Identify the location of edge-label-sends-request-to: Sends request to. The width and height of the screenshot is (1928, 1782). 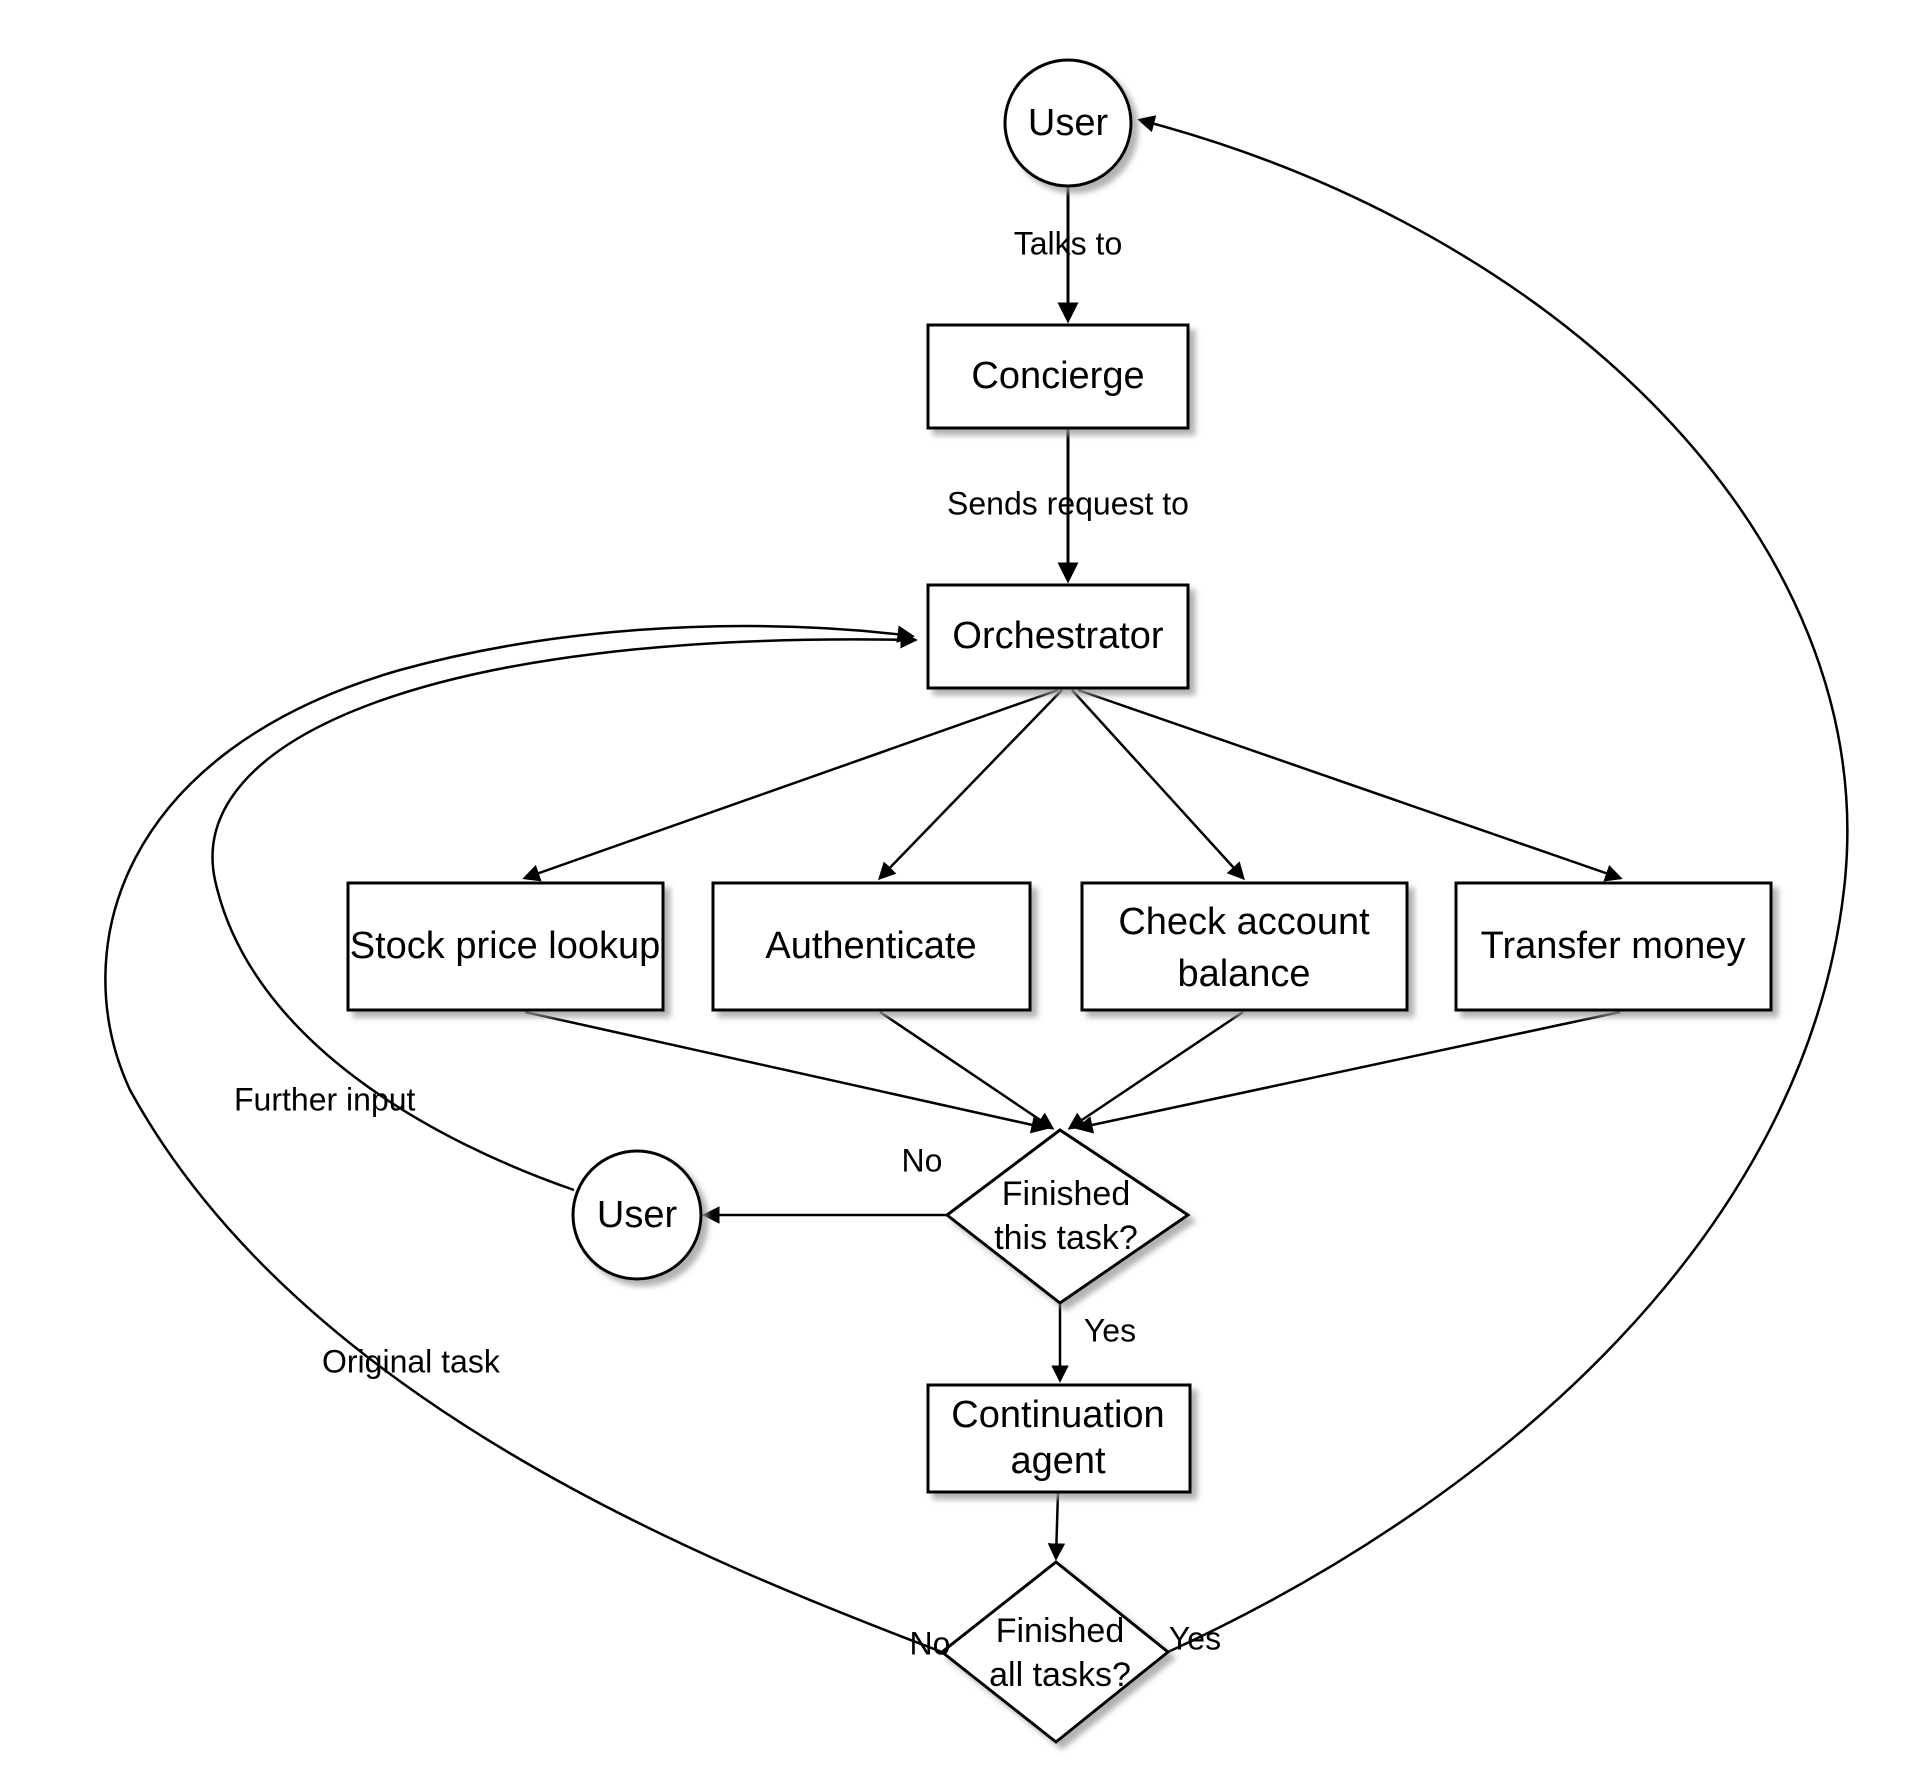
(1068, 503).